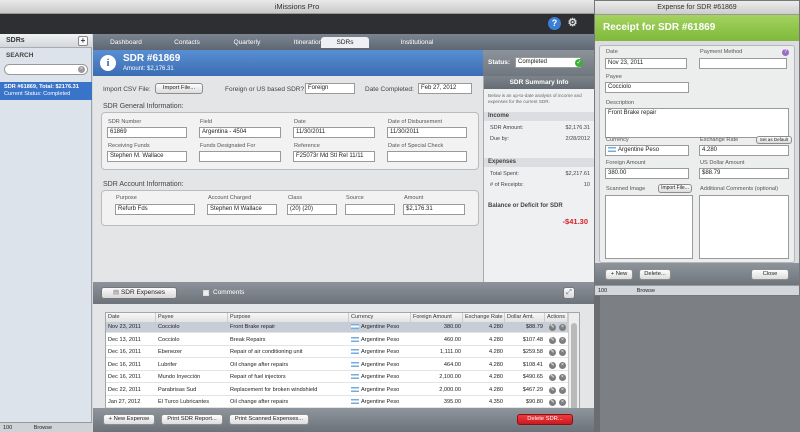  I want to click on payee-field: Cocciolo, so click(647, 87).